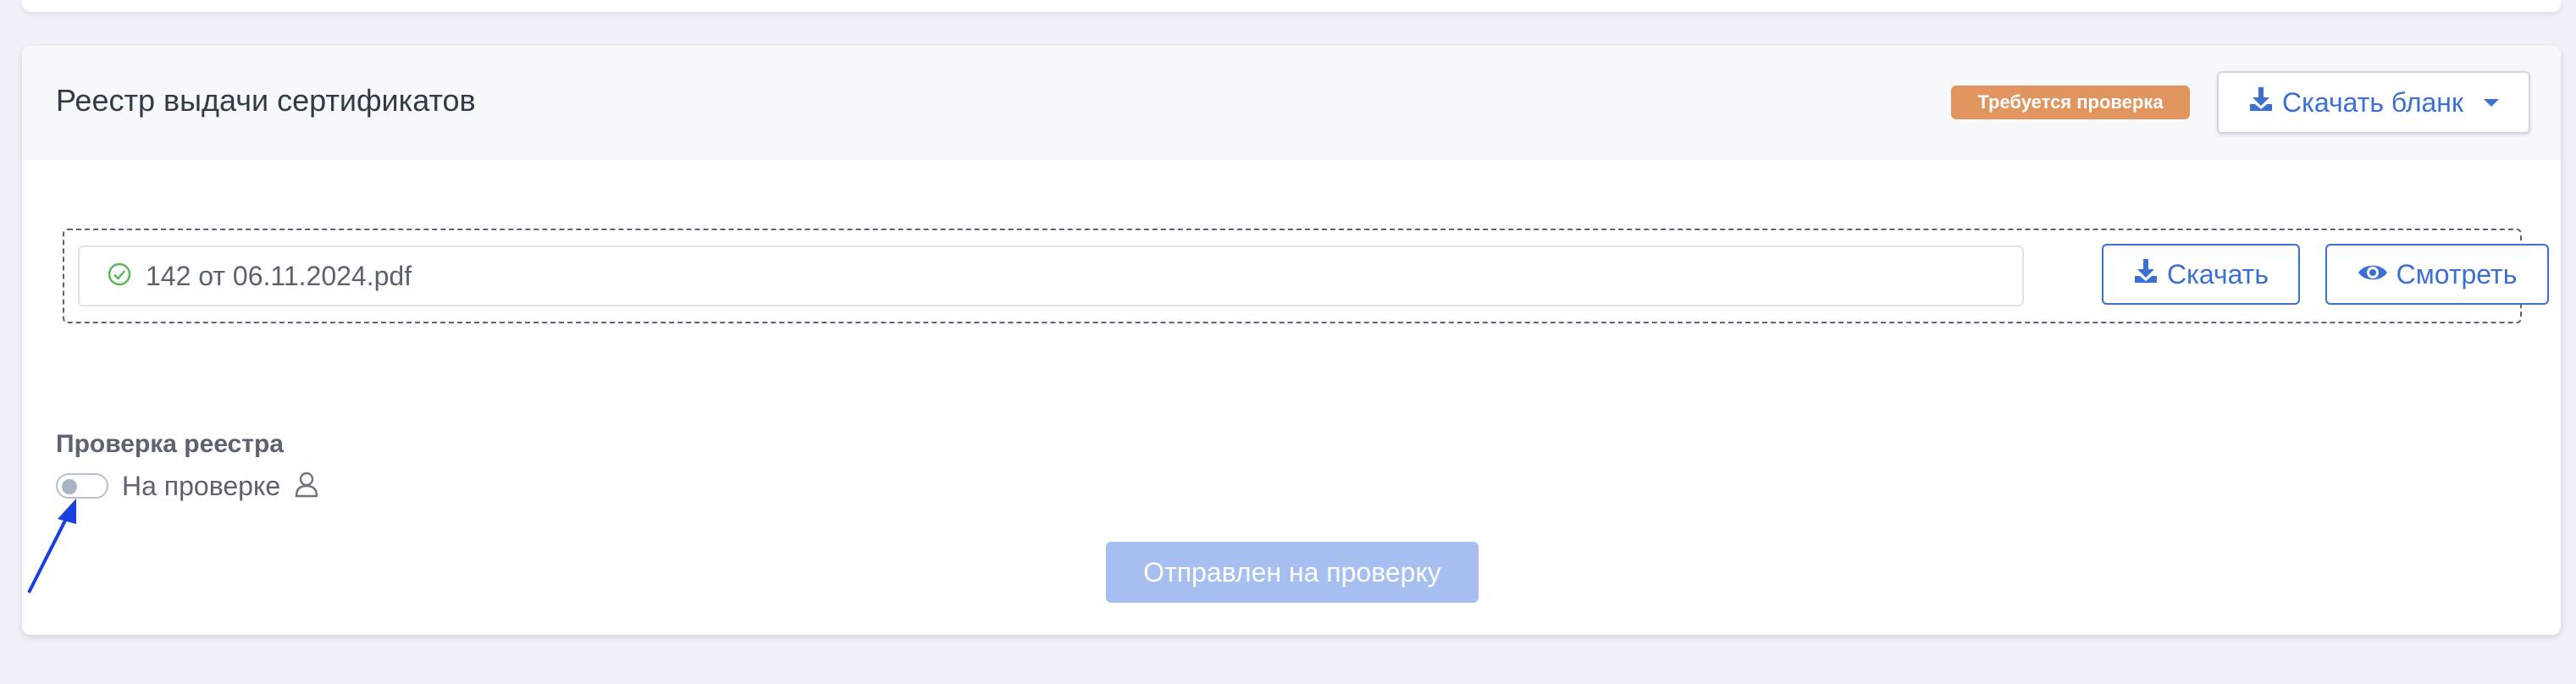 The image size is (2576, 684). Describe the element at coordinates (2491, 102) in the screenshot. I see `chevron-down-icon` at that location.